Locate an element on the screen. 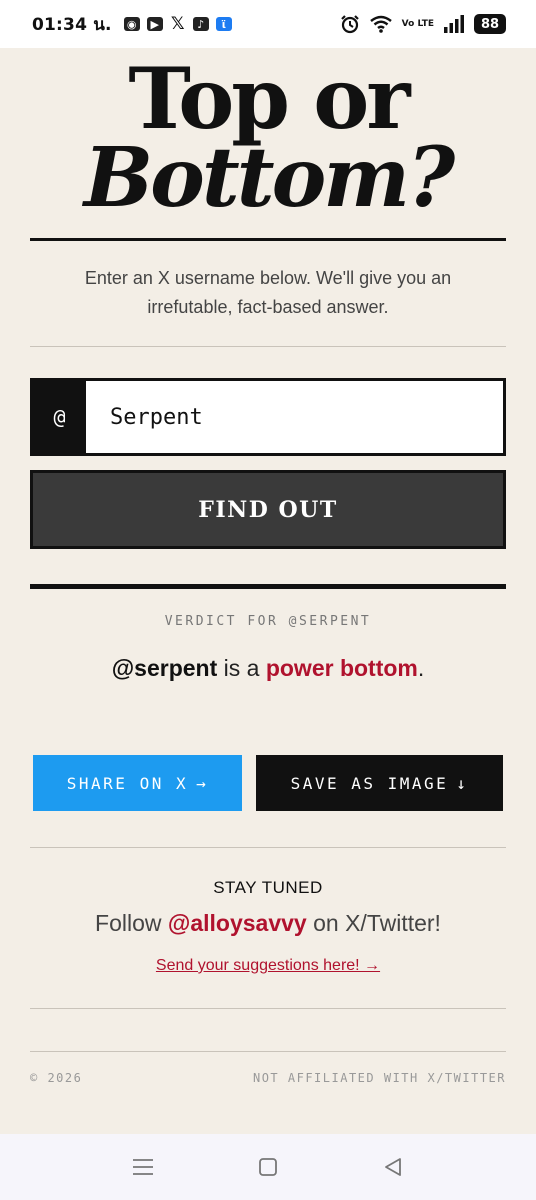  menu-icon is located at coordinates (142, 1167).